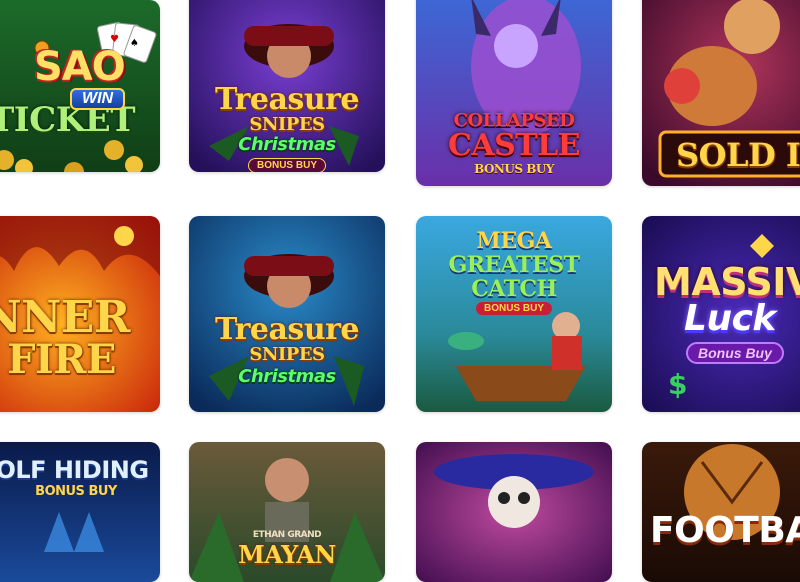 The width and height of the screenshot is (800, 582). I want to click on game-tile-treasure-snipes-bonus: Treasure SNIPES Christmas BONUS BUY, so click(287, 86).